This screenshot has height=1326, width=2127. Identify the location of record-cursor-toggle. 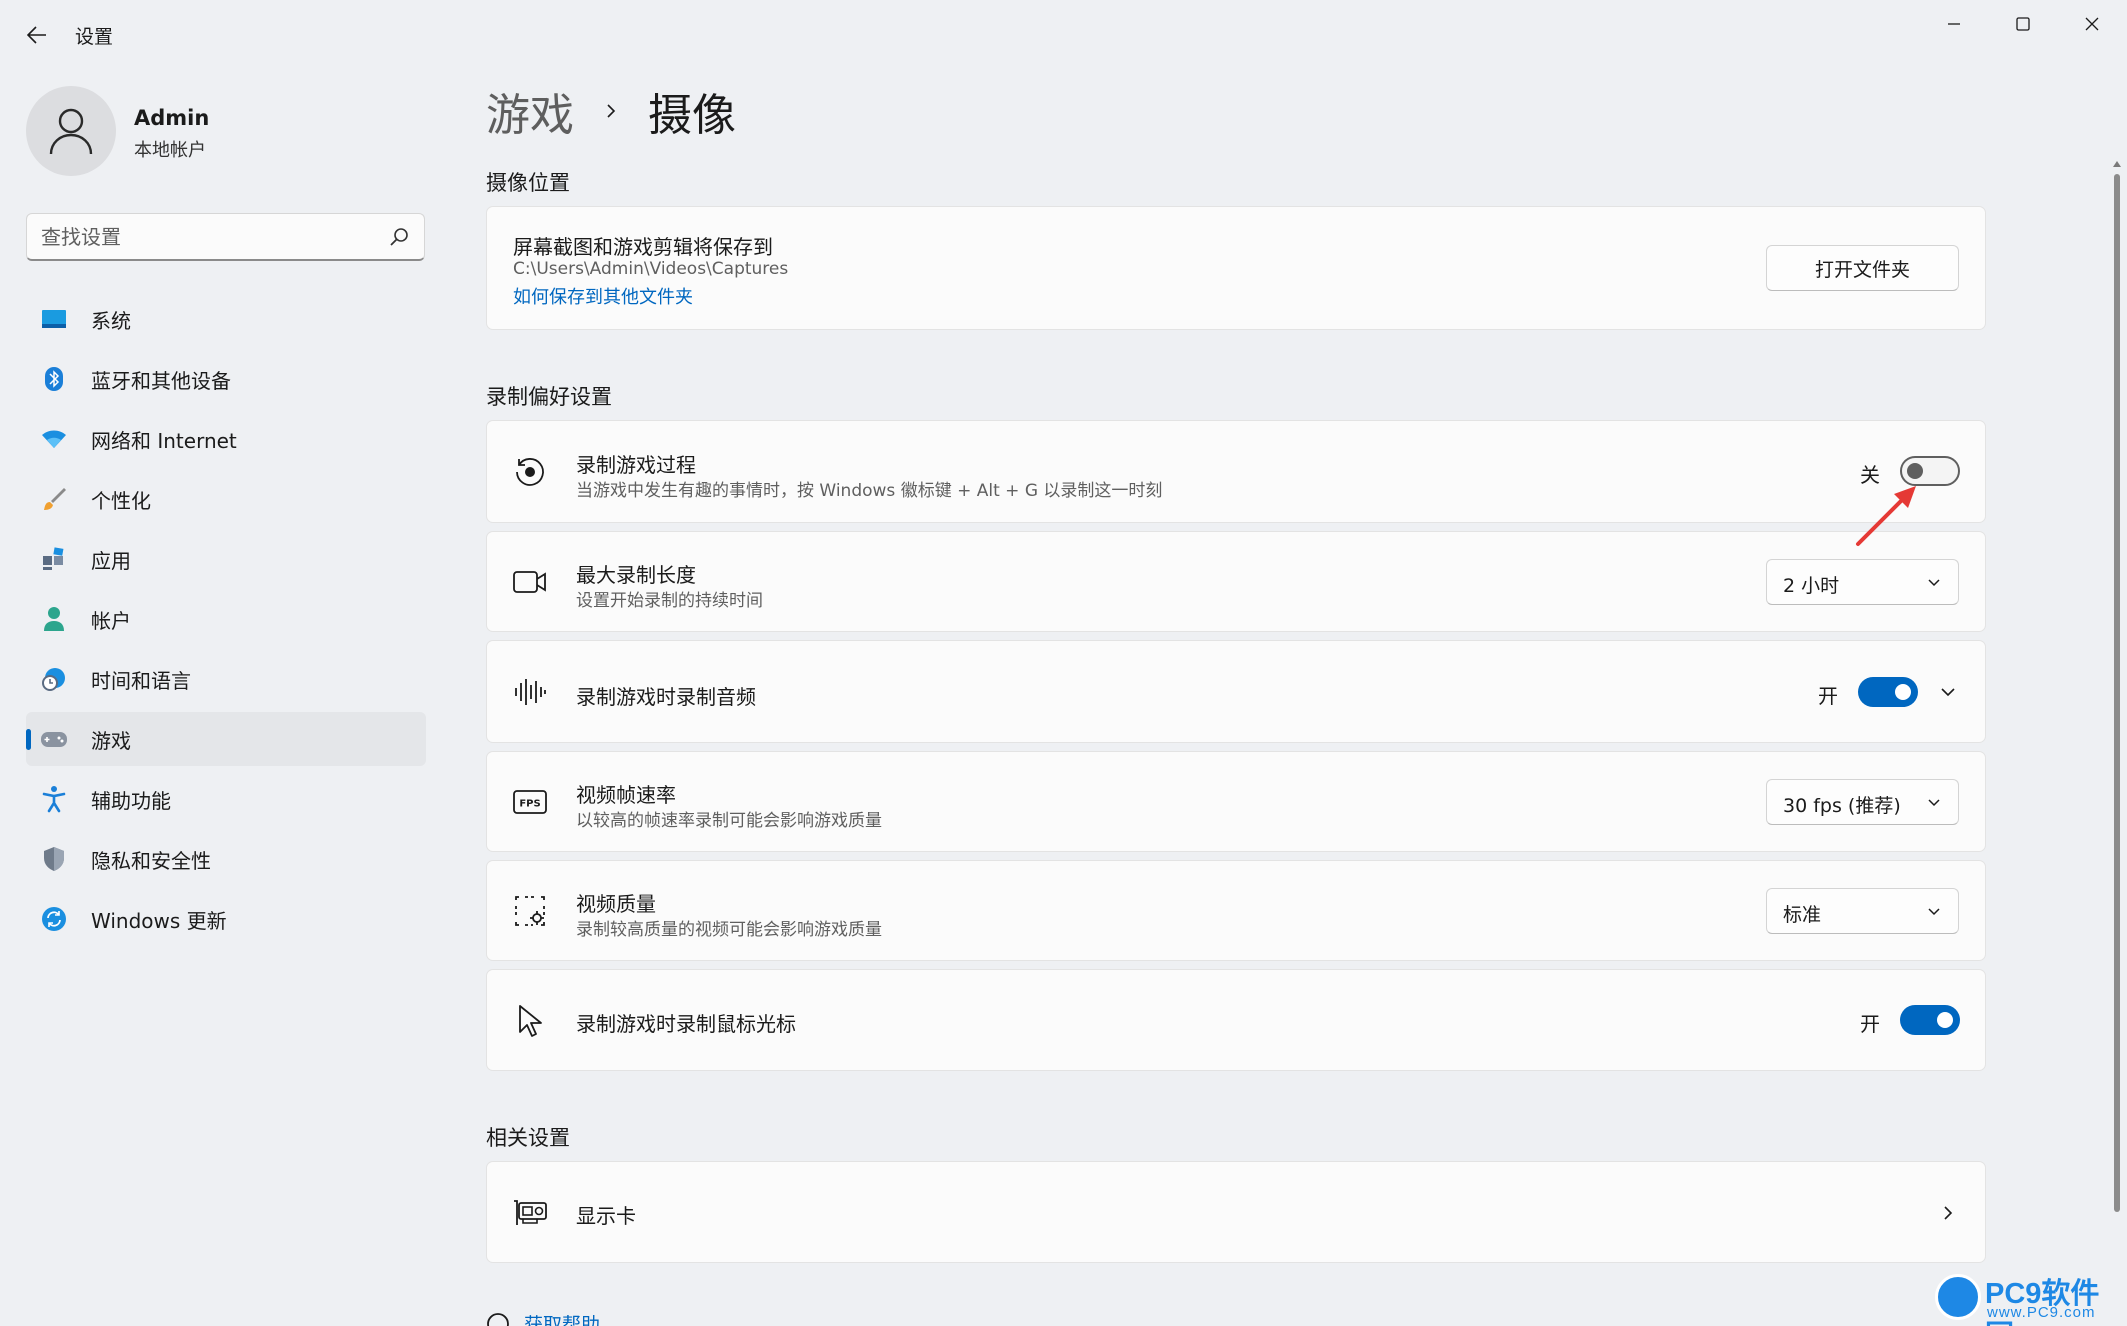
(1930, 1020).